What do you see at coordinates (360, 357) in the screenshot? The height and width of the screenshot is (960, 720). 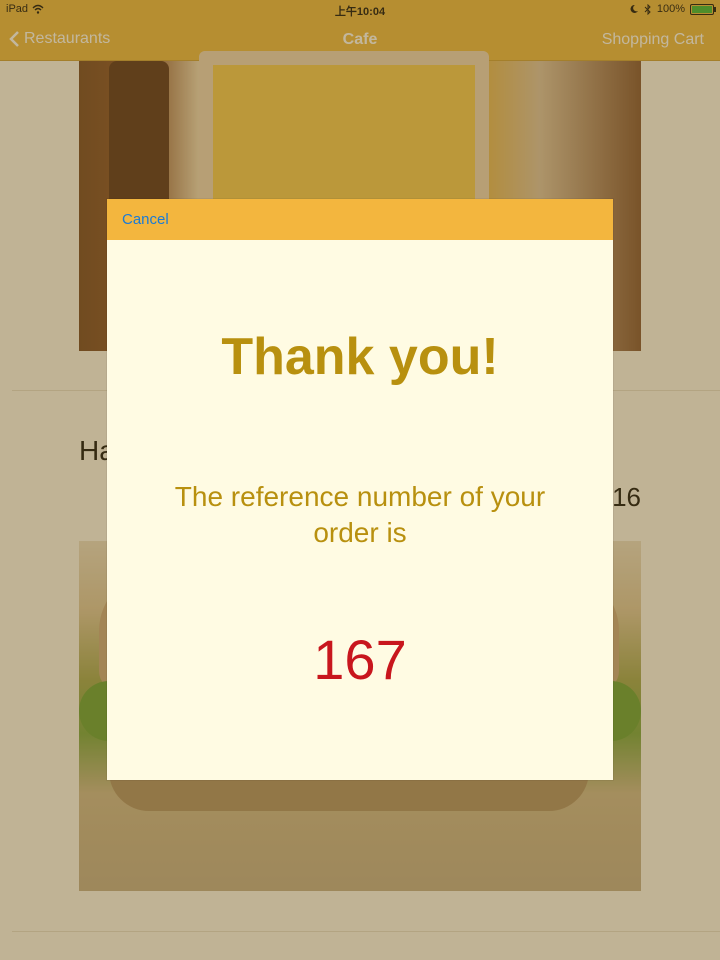 I see `thank-you-title: Thank you!` at bounding box center [360, 357].